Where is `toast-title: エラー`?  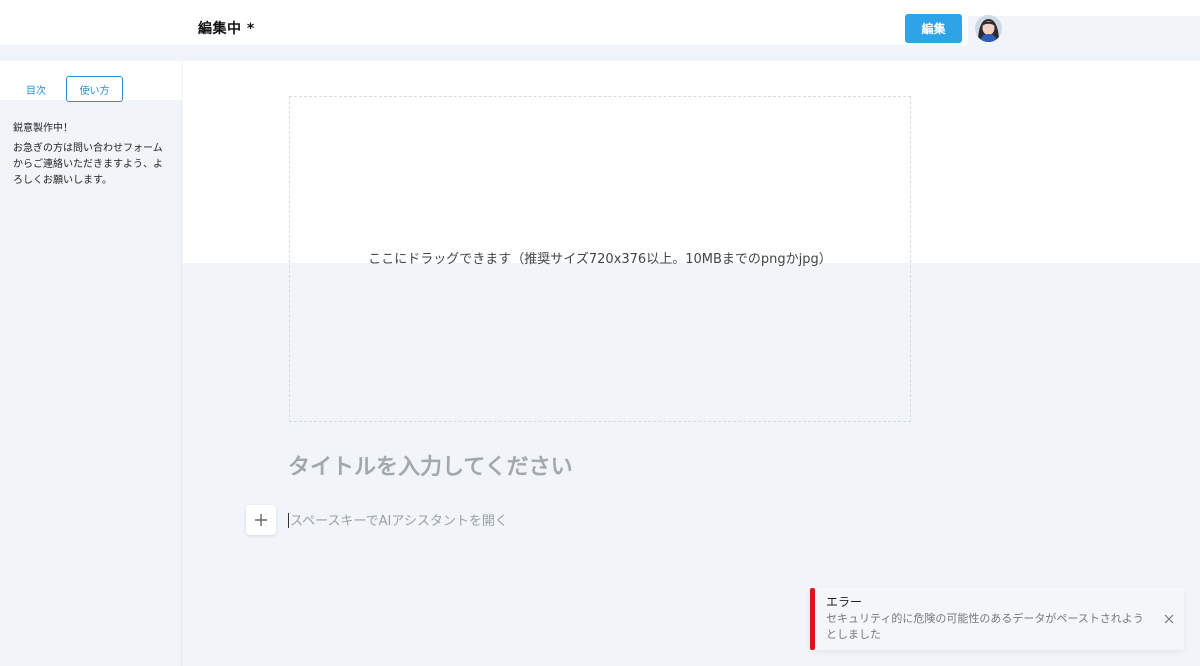 toast-title: エラー is located at coordinates (844, 602).